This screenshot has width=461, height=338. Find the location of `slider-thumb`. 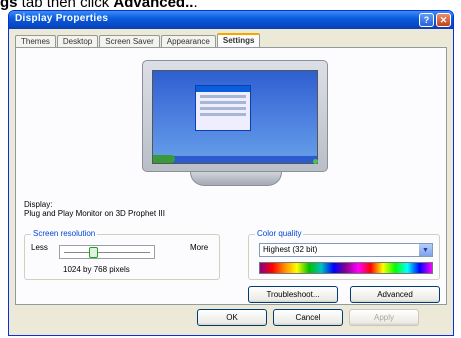

slider-thumb is located at coordinates (94, 252).